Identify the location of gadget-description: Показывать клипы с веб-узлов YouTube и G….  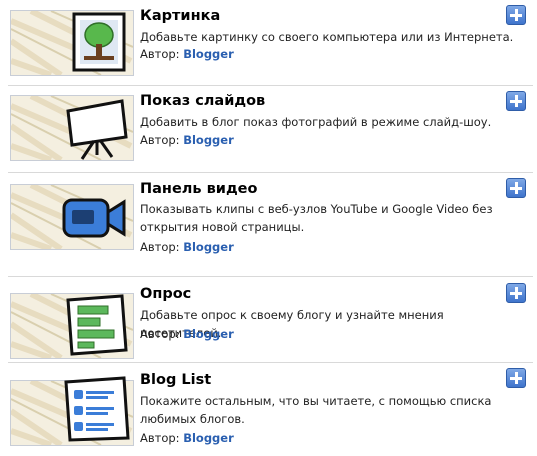
(316, 218).